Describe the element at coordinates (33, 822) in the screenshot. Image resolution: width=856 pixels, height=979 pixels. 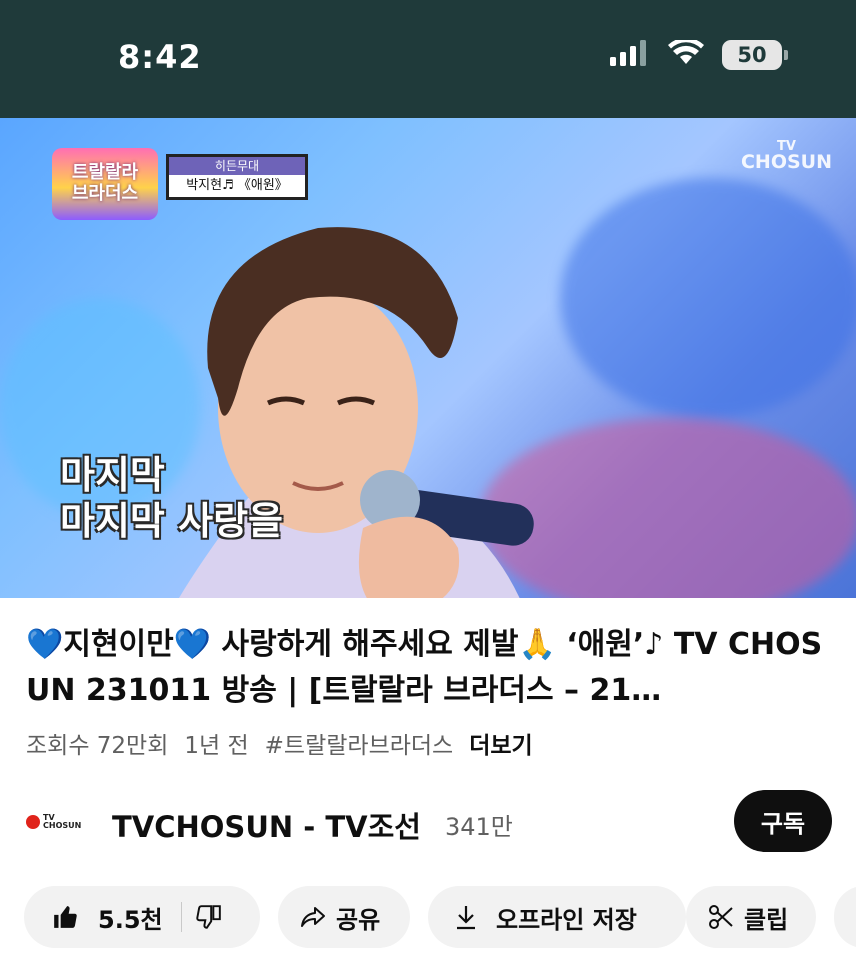
I see `channel-logo-icon` at that location.